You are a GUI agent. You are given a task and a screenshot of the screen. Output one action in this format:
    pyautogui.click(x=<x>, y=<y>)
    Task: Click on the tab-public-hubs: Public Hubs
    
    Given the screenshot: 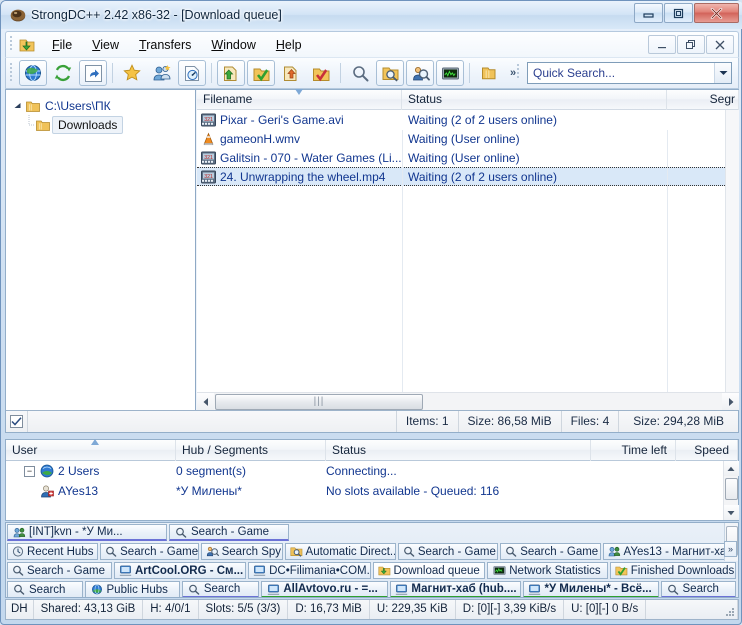 What is the action you would take?
    pyautogui.click(x=132, y=589)
    